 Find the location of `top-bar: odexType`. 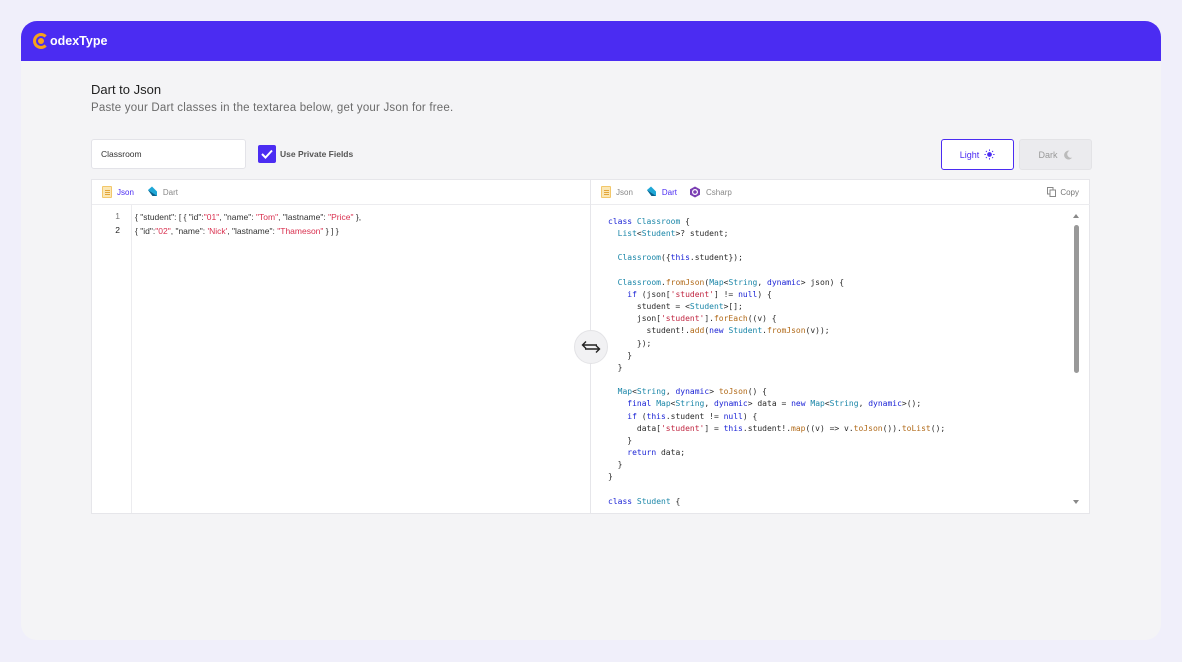

top-bar: odexType is located at coordinates (591, 41).